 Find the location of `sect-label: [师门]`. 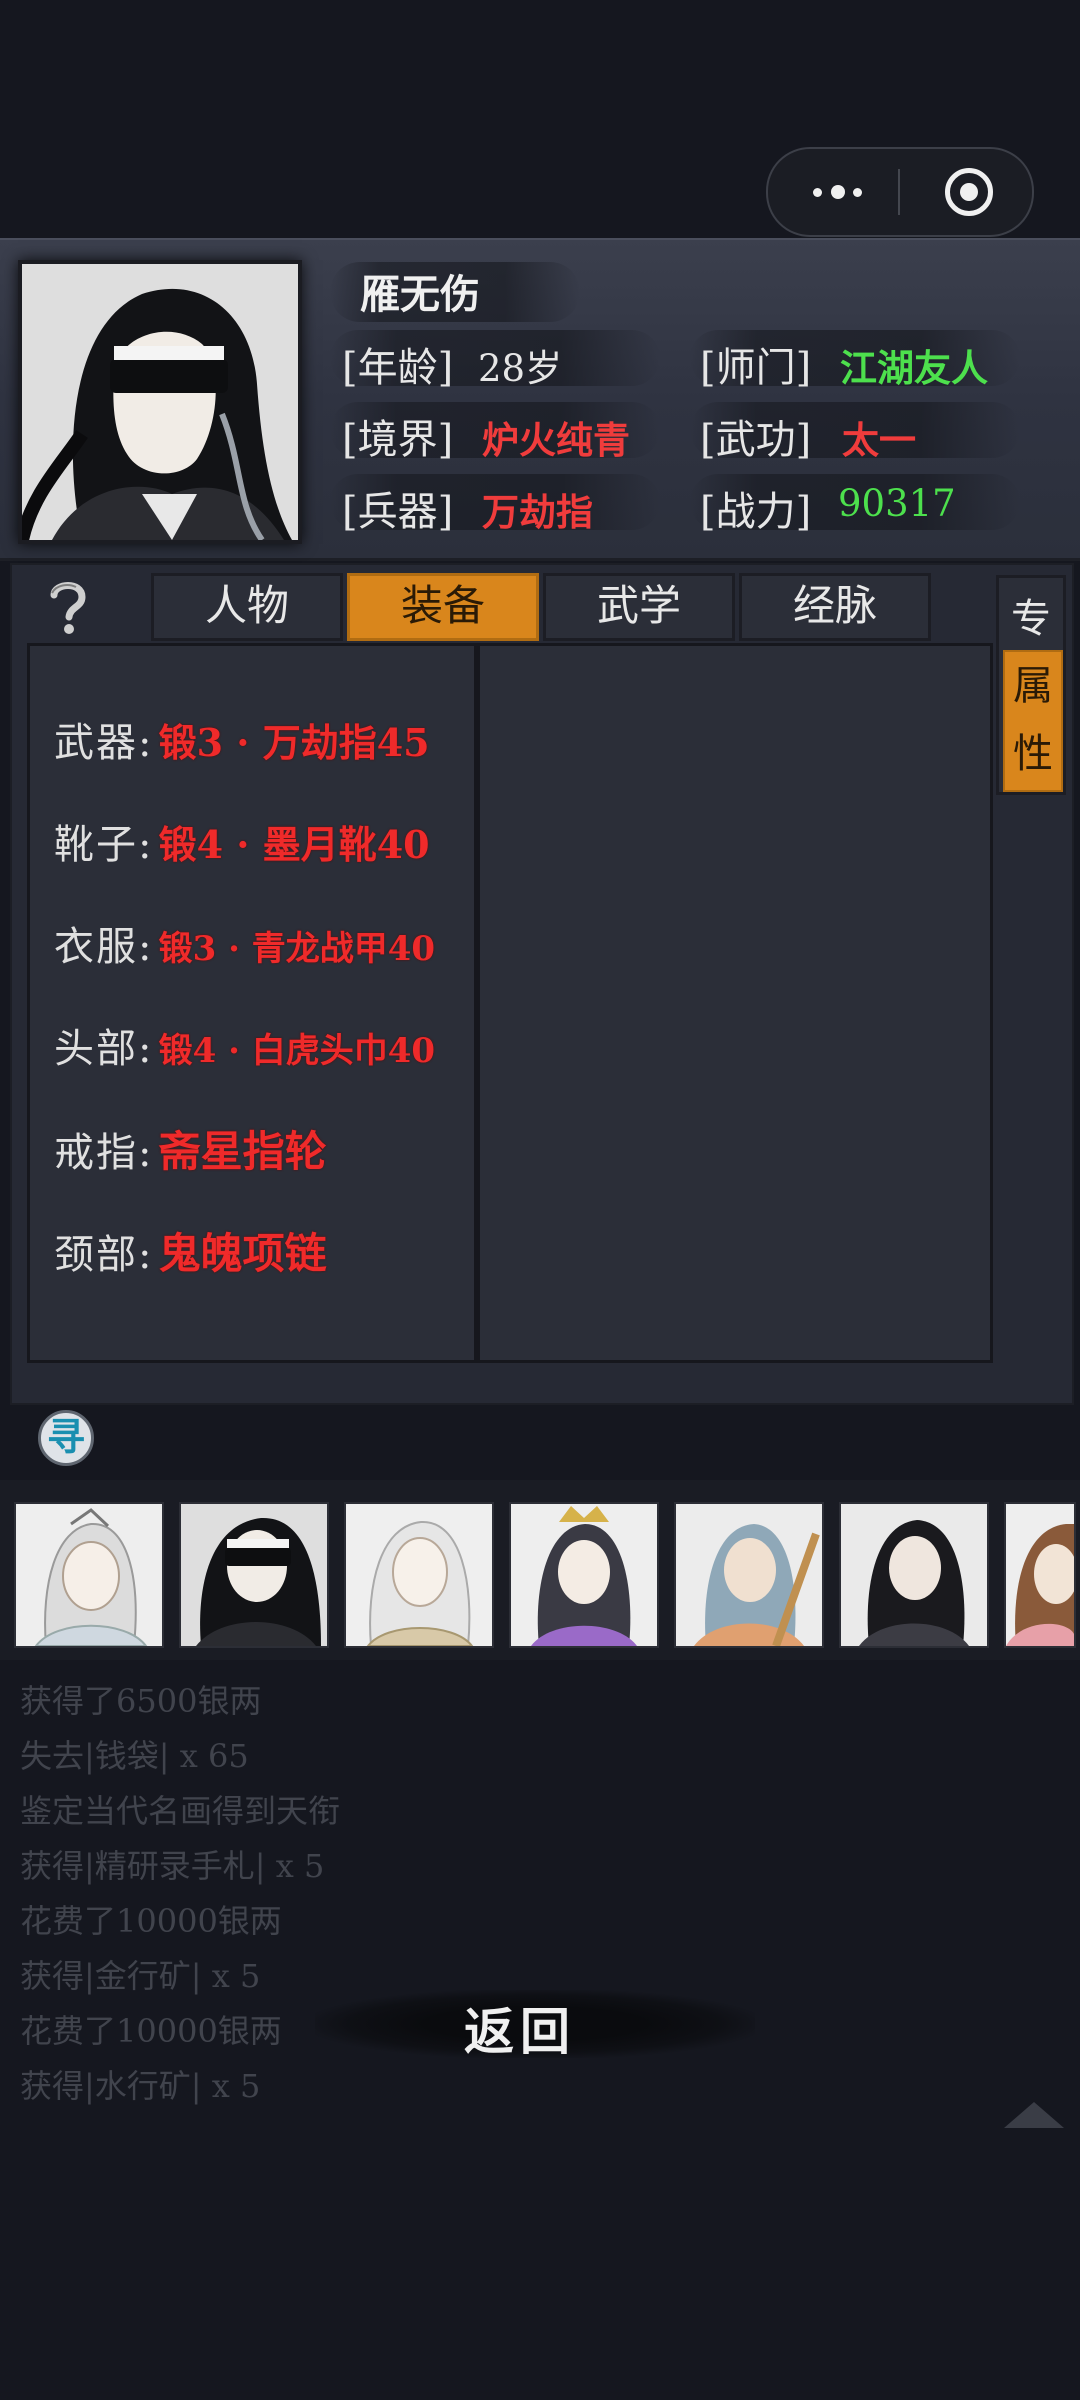

sect-label: [师门] is located at coordinates (756, 368).